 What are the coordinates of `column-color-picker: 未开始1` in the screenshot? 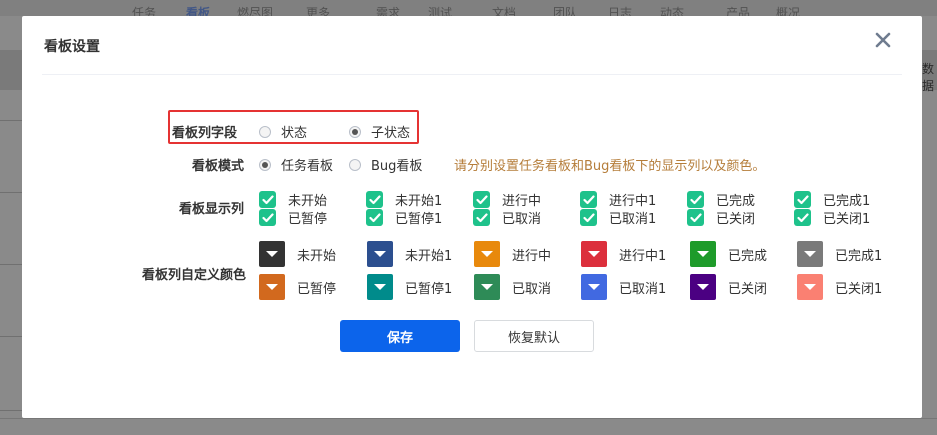 It's located at (409, 254).